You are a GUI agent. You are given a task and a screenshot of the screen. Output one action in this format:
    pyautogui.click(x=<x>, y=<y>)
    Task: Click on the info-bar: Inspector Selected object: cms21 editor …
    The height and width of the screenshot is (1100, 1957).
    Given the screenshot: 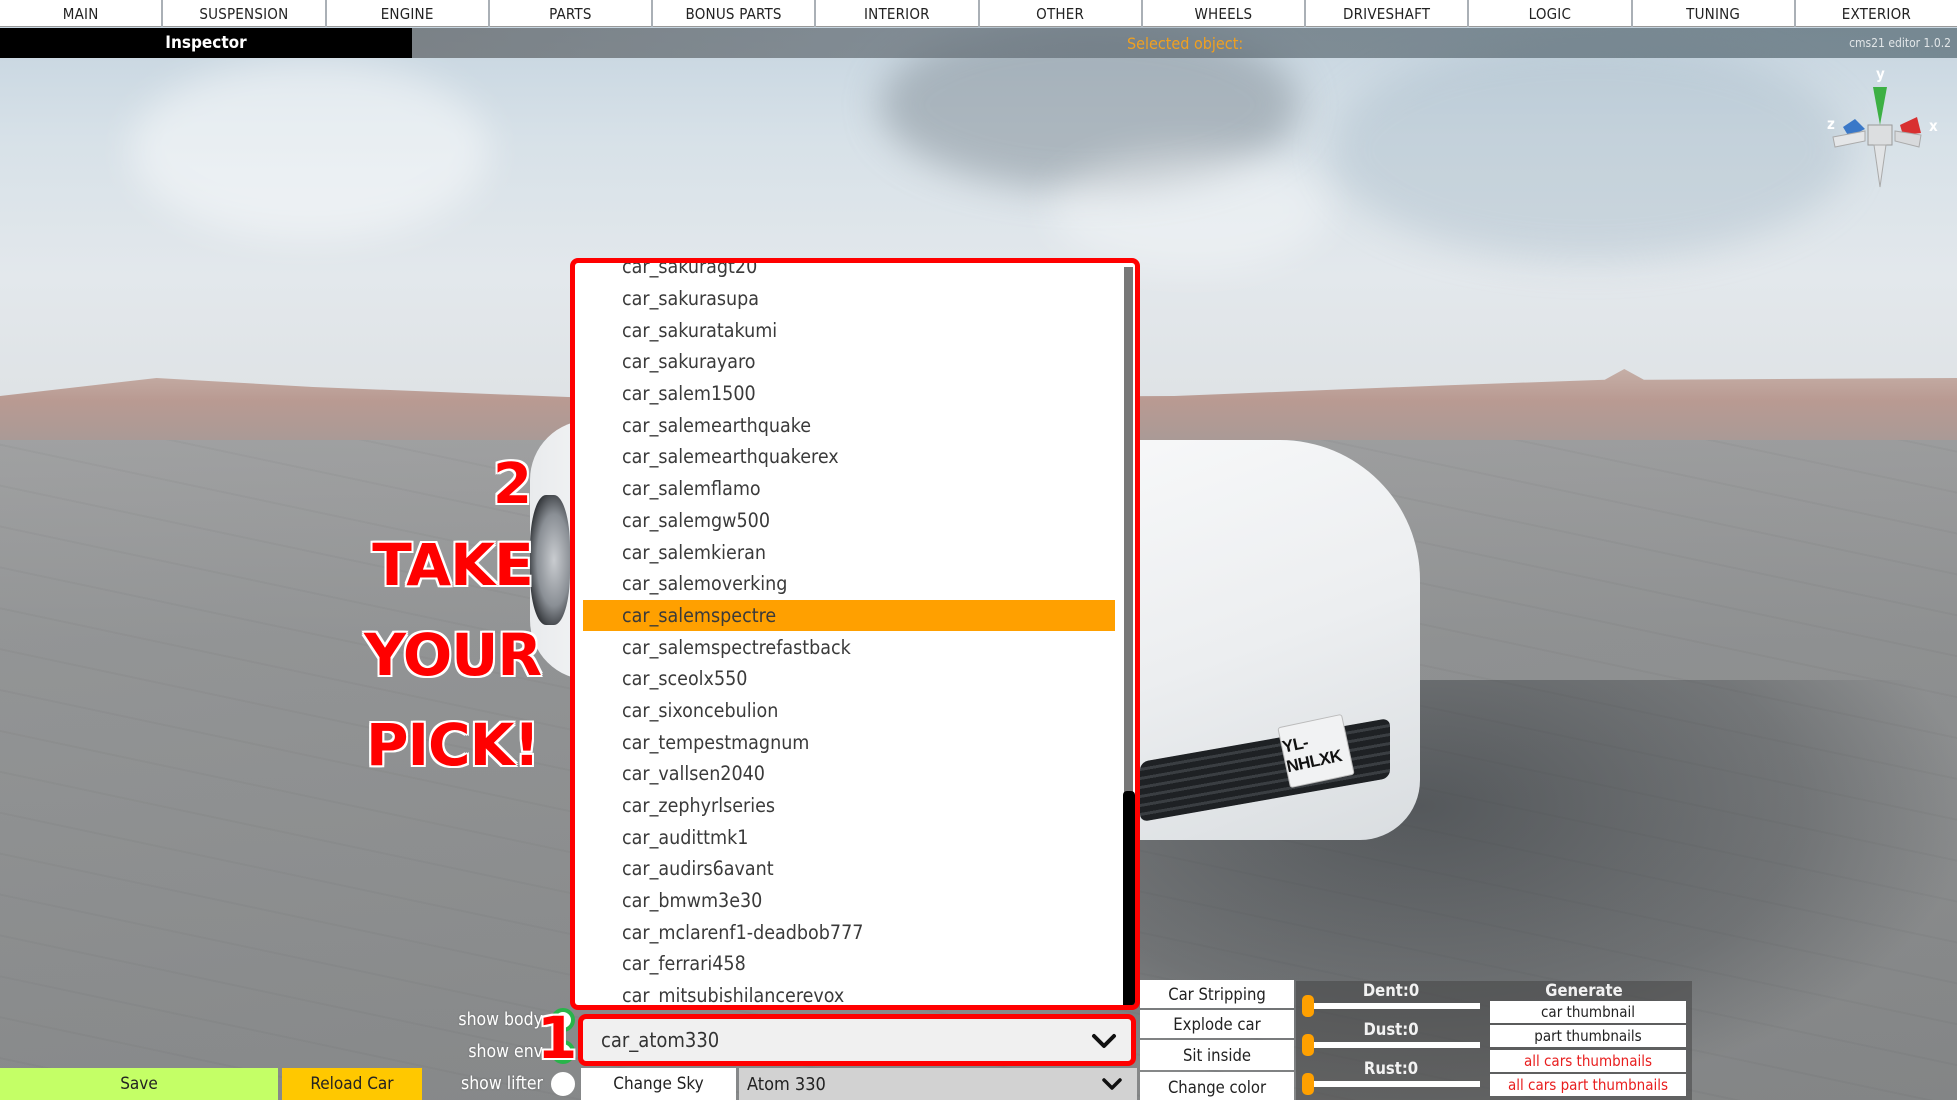 What is the action you would take?
    pyautogui.click(x=978, y=43)
    